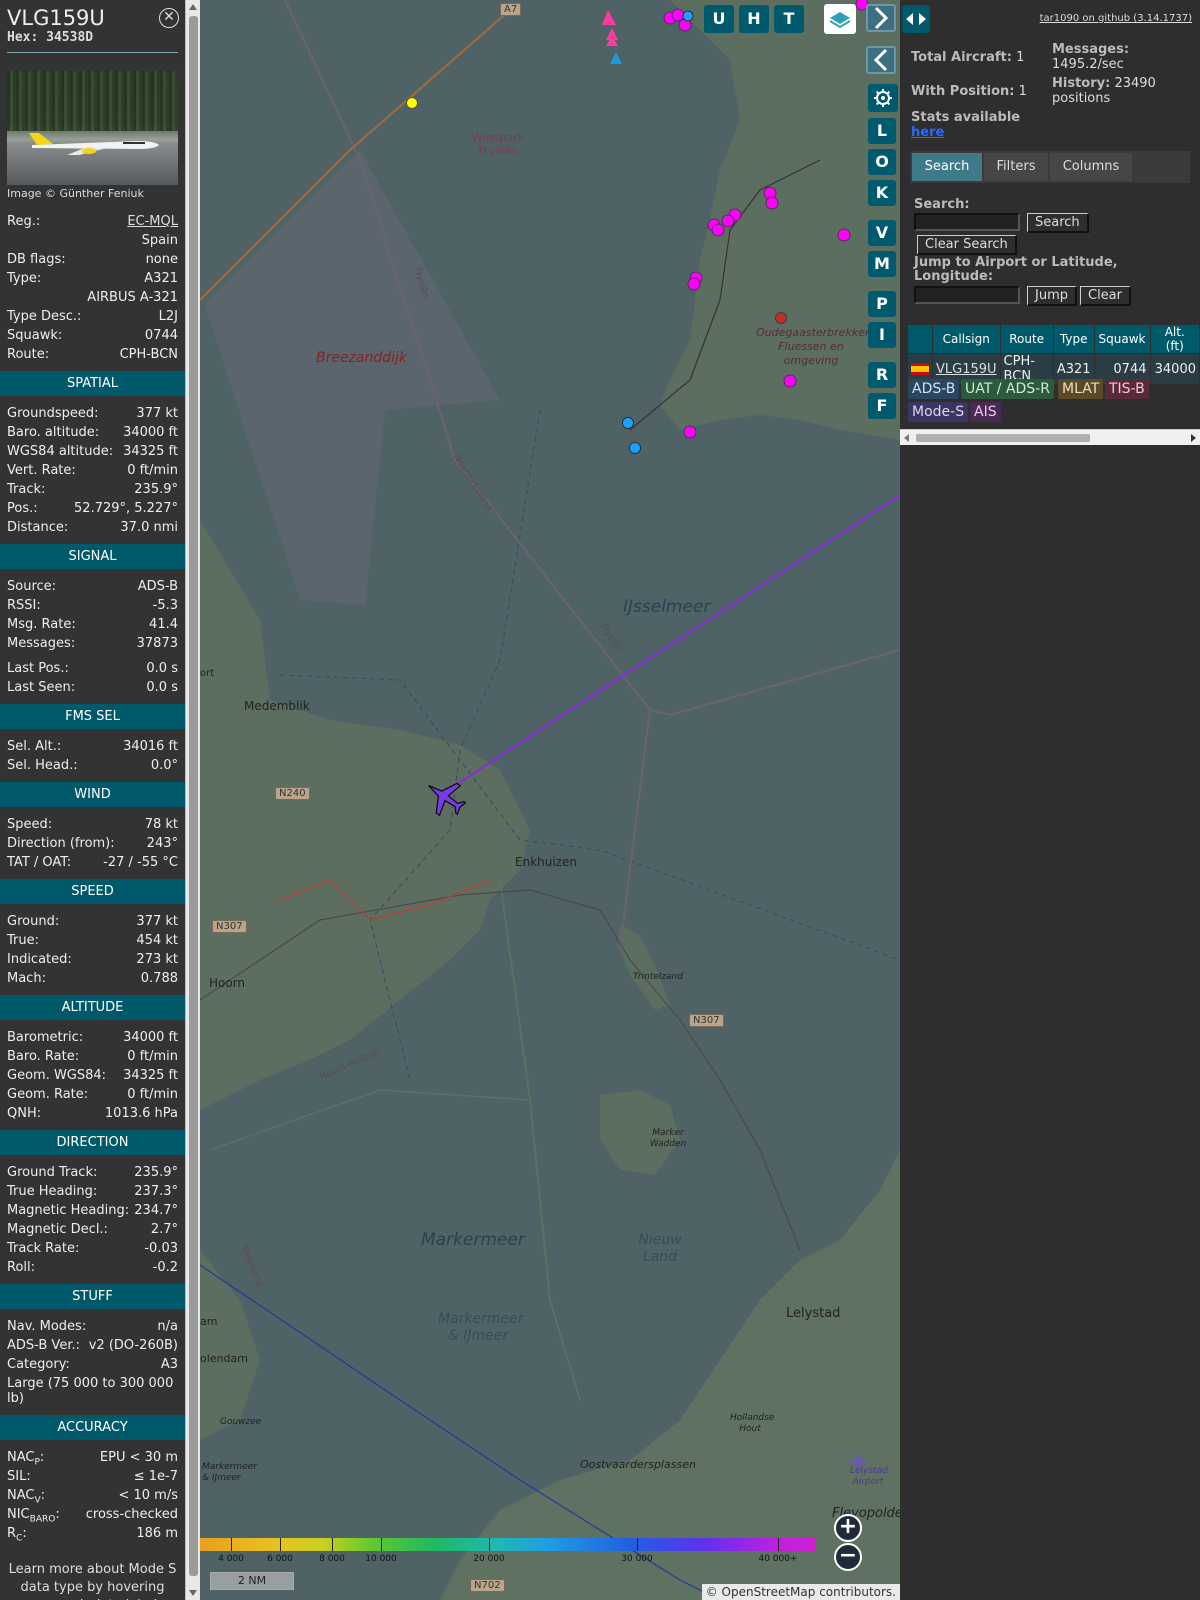  I want to click on stats-here-link: here, so click(927, 132).